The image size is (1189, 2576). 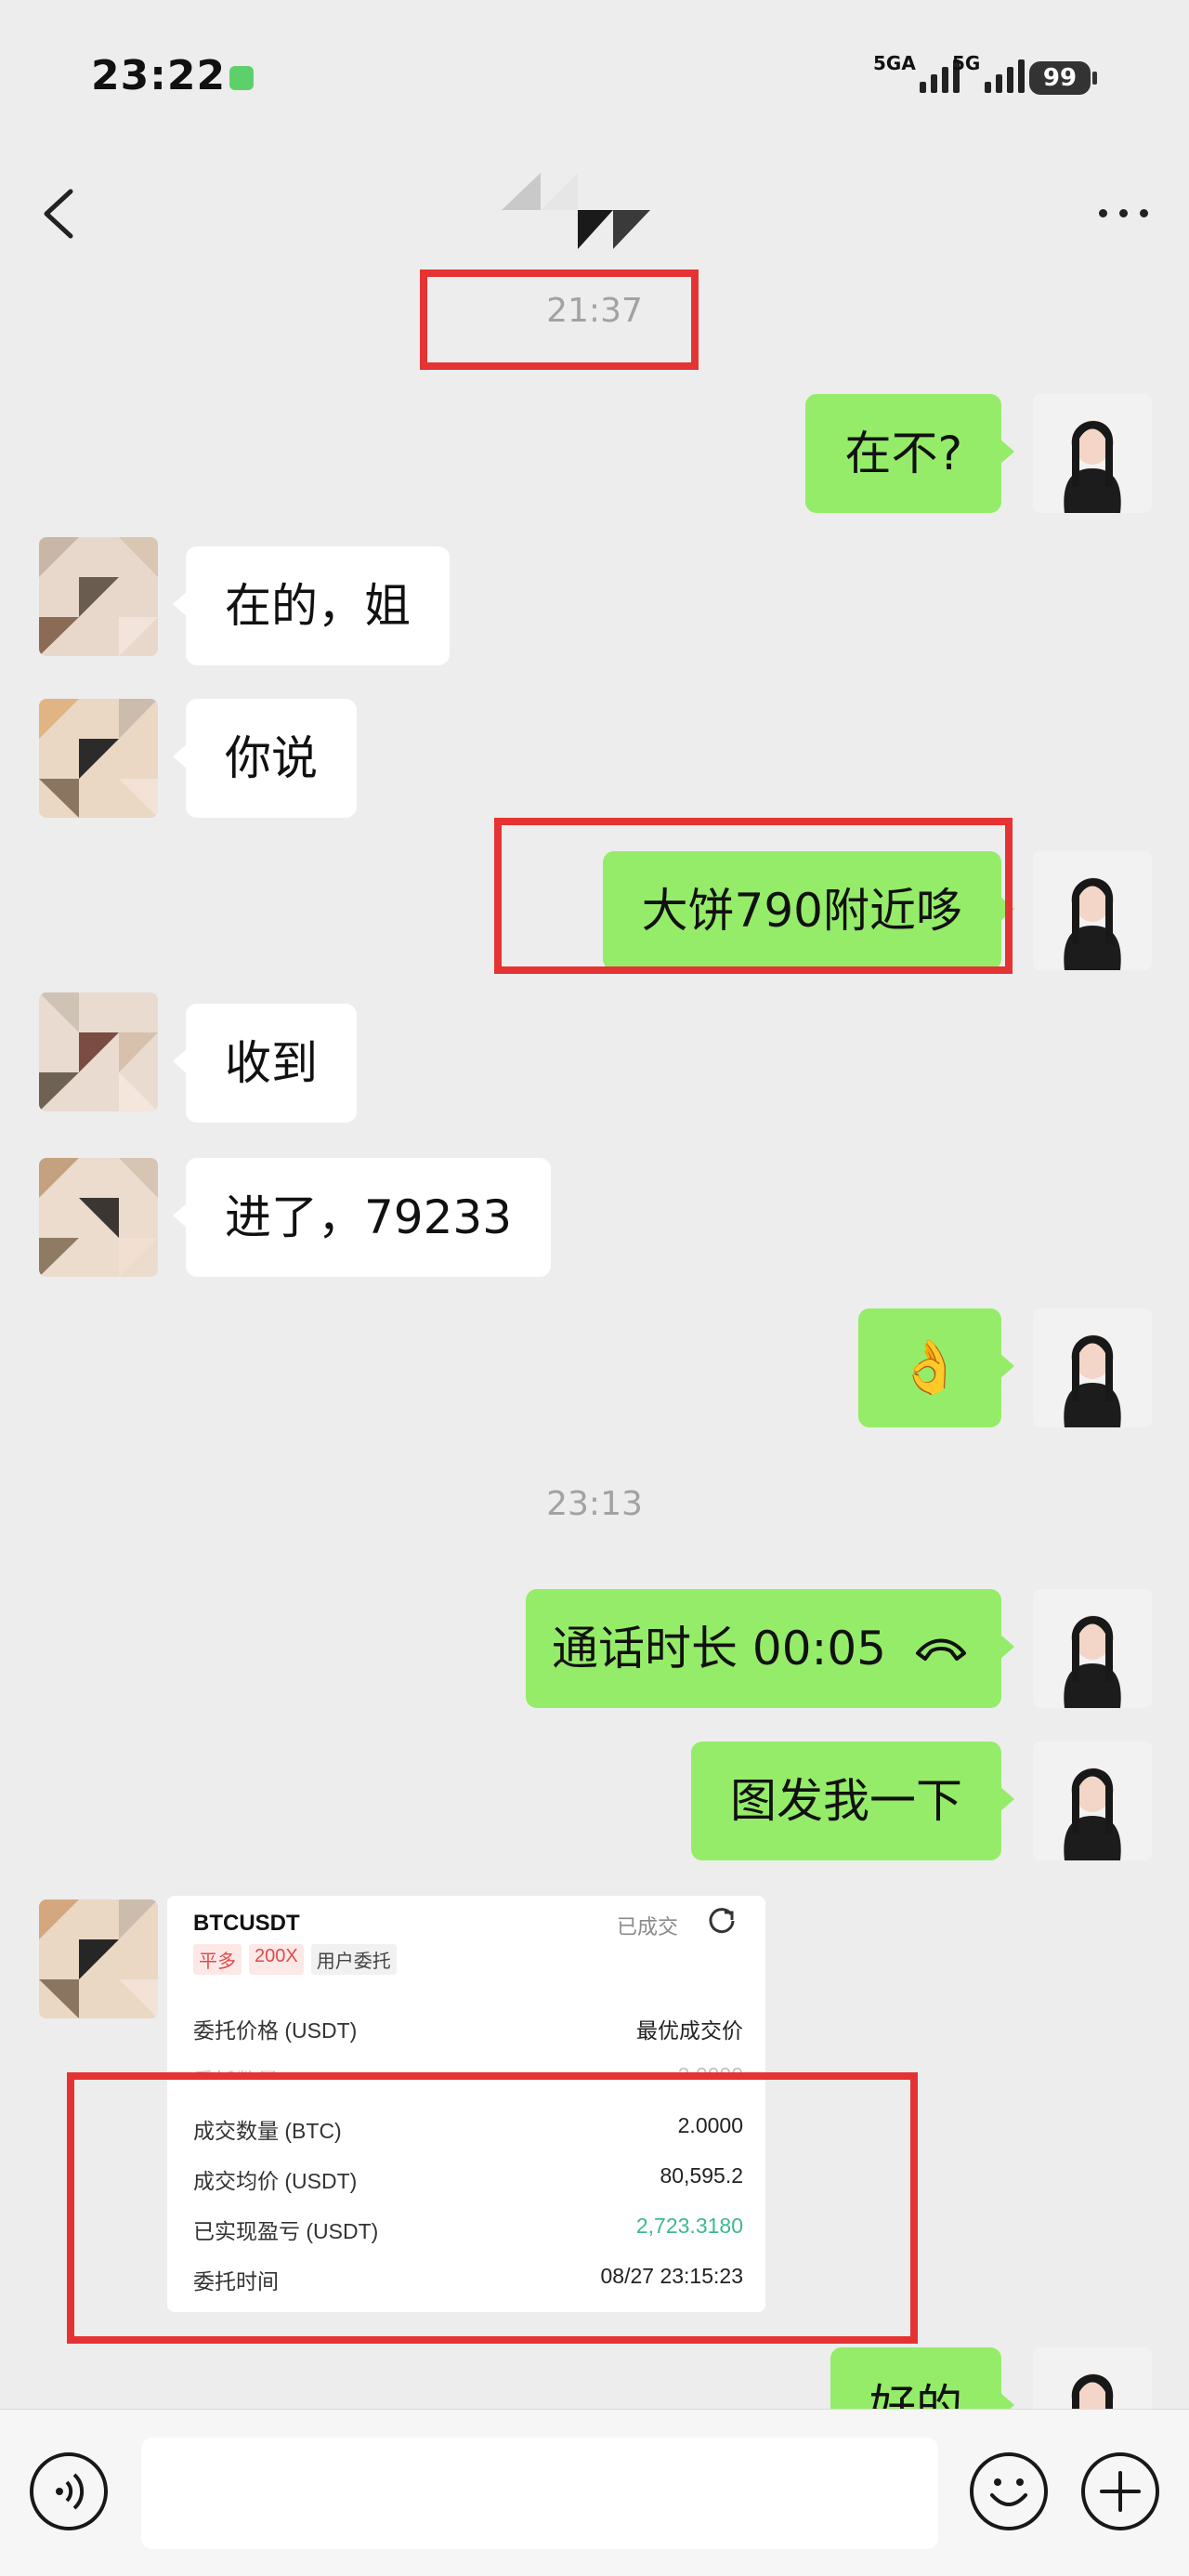 I want to click on order-tag-side: 平多, so click(x=218, y=1959).